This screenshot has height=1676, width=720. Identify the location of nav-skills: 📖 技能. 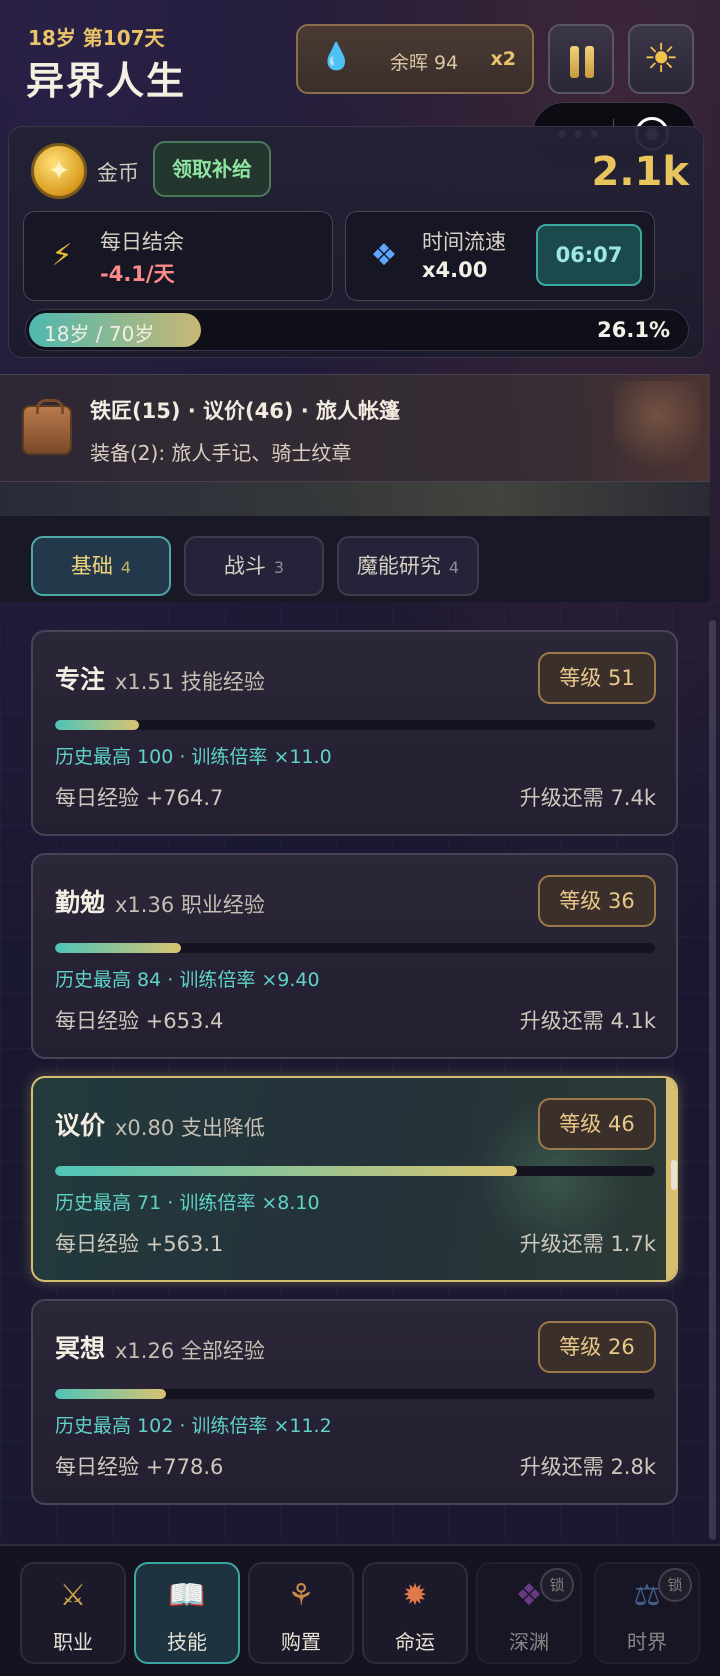
(187, 1613).